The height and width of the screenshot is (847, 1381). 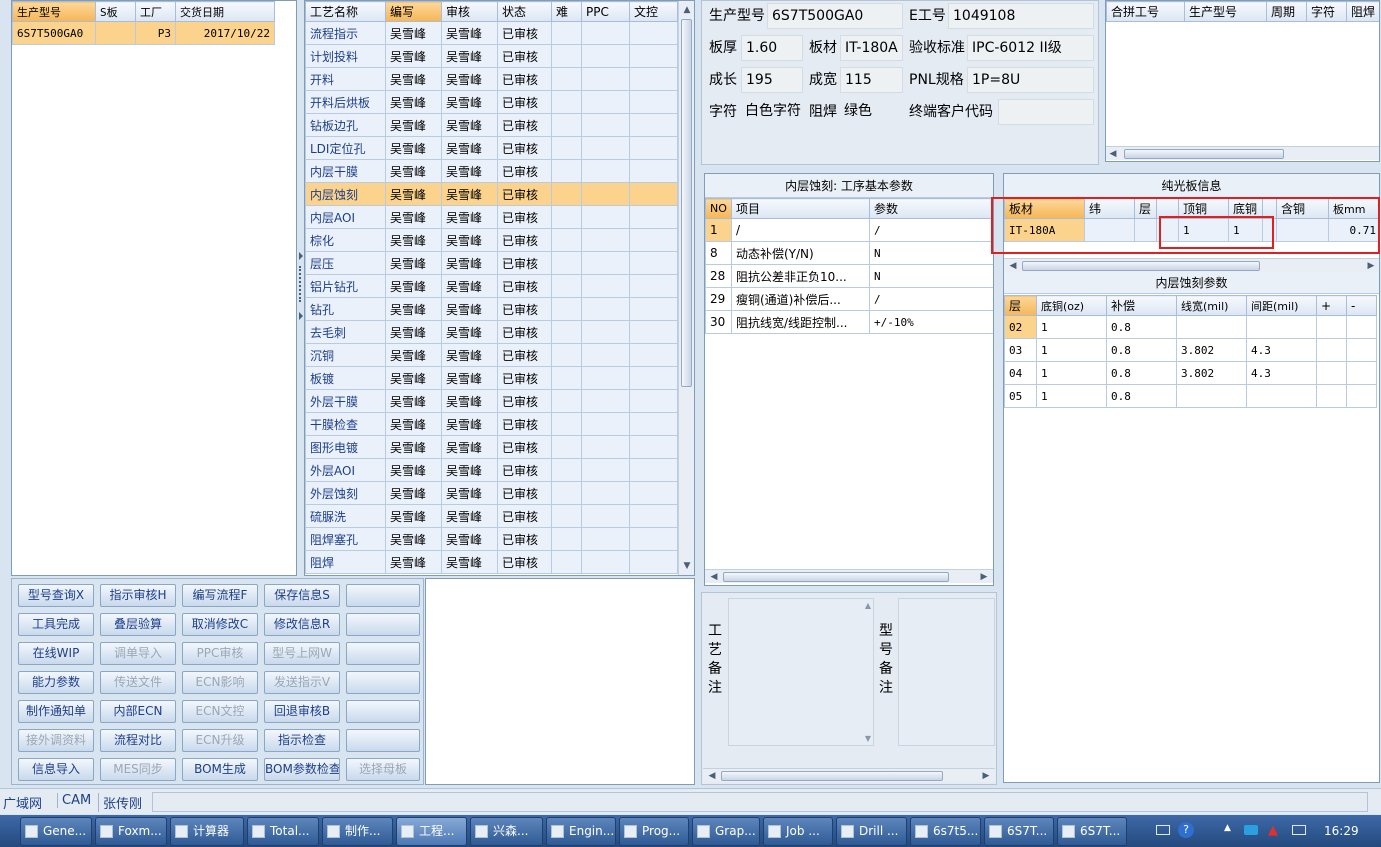 I want to click on col-header: 项目, so click(x=800, y=208).